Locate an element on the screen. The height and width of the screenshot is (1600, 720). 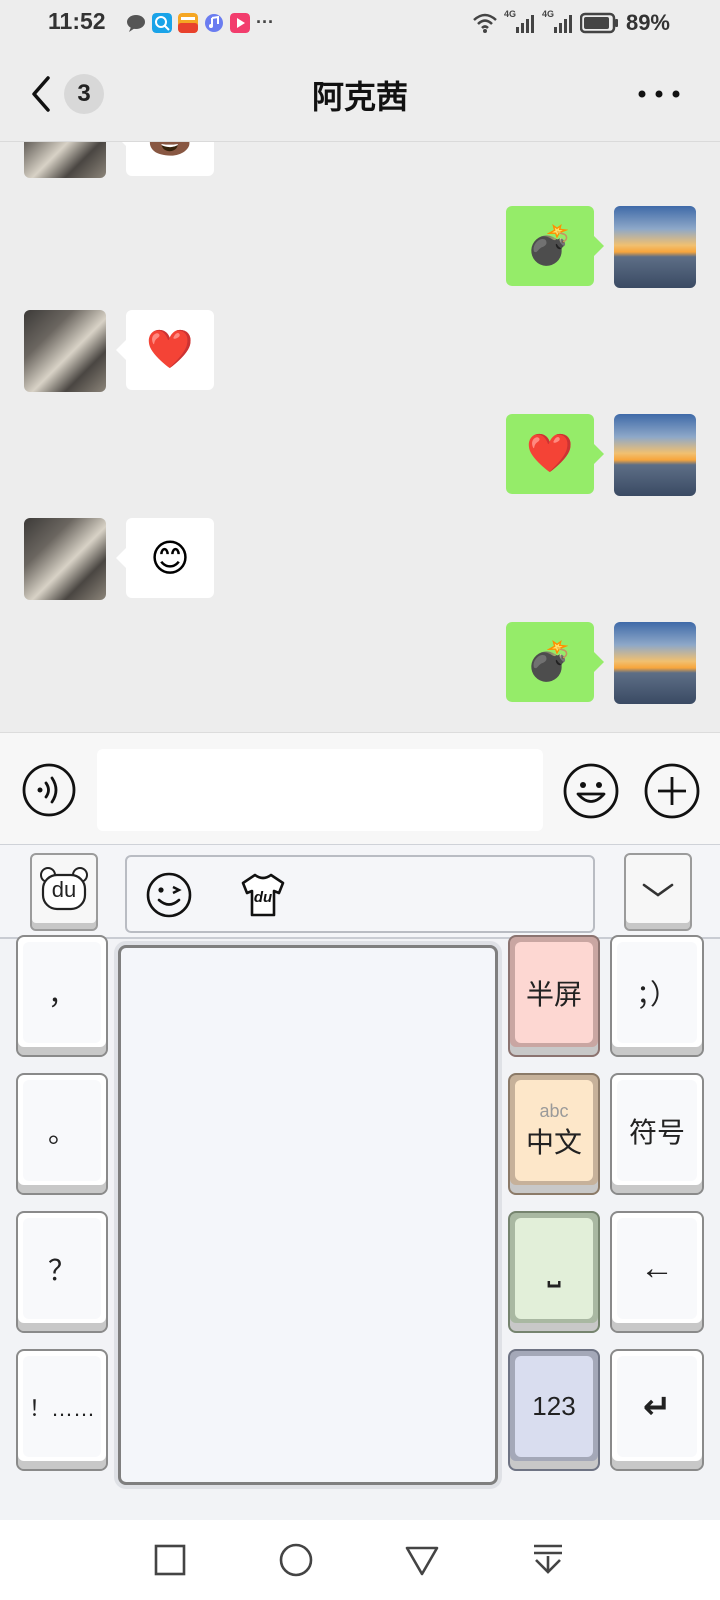
video-app-icon is located at coordinates (240, 22).